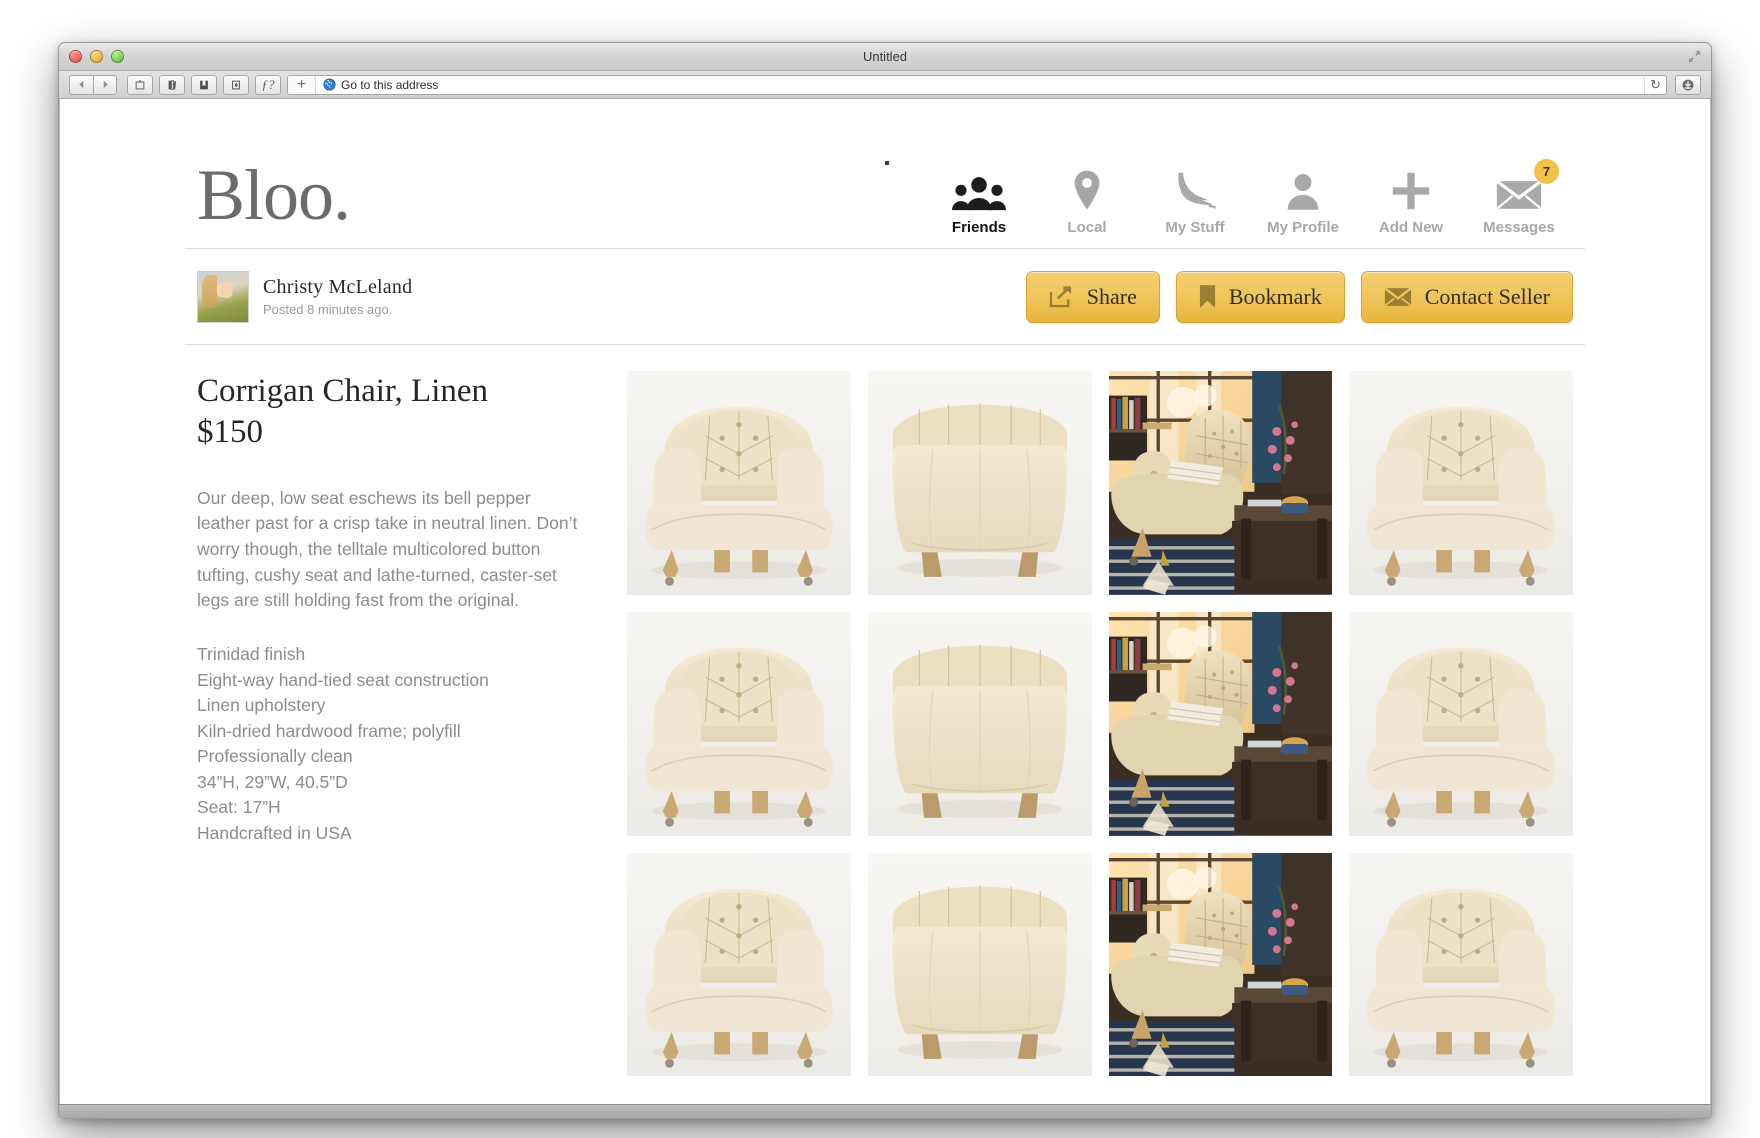 The image size is (1760, 1138). I want to click on product-spec-item: Trinidad finish, so click(251, 654).